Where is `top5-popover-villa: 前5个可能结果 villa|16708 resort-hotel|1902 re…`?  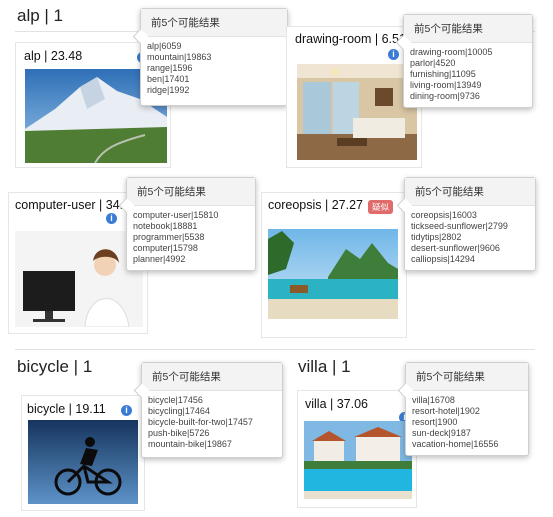 top5-popover-villa: 前5个可能结果 villa|16708 resort-hotel|1902 re… is located at coordinates (463, 409).